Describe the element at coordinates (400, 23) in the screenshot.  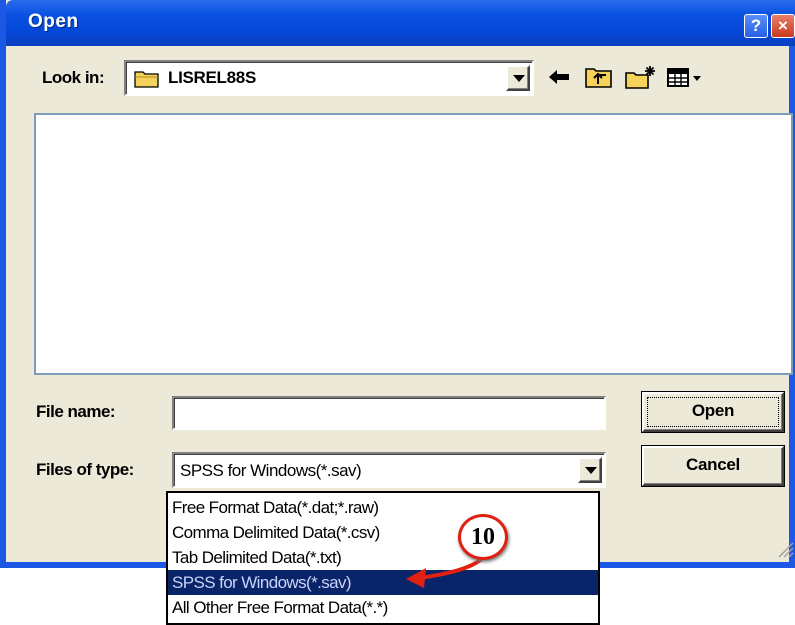
I see `title-bar: Open ? ×` at that location.